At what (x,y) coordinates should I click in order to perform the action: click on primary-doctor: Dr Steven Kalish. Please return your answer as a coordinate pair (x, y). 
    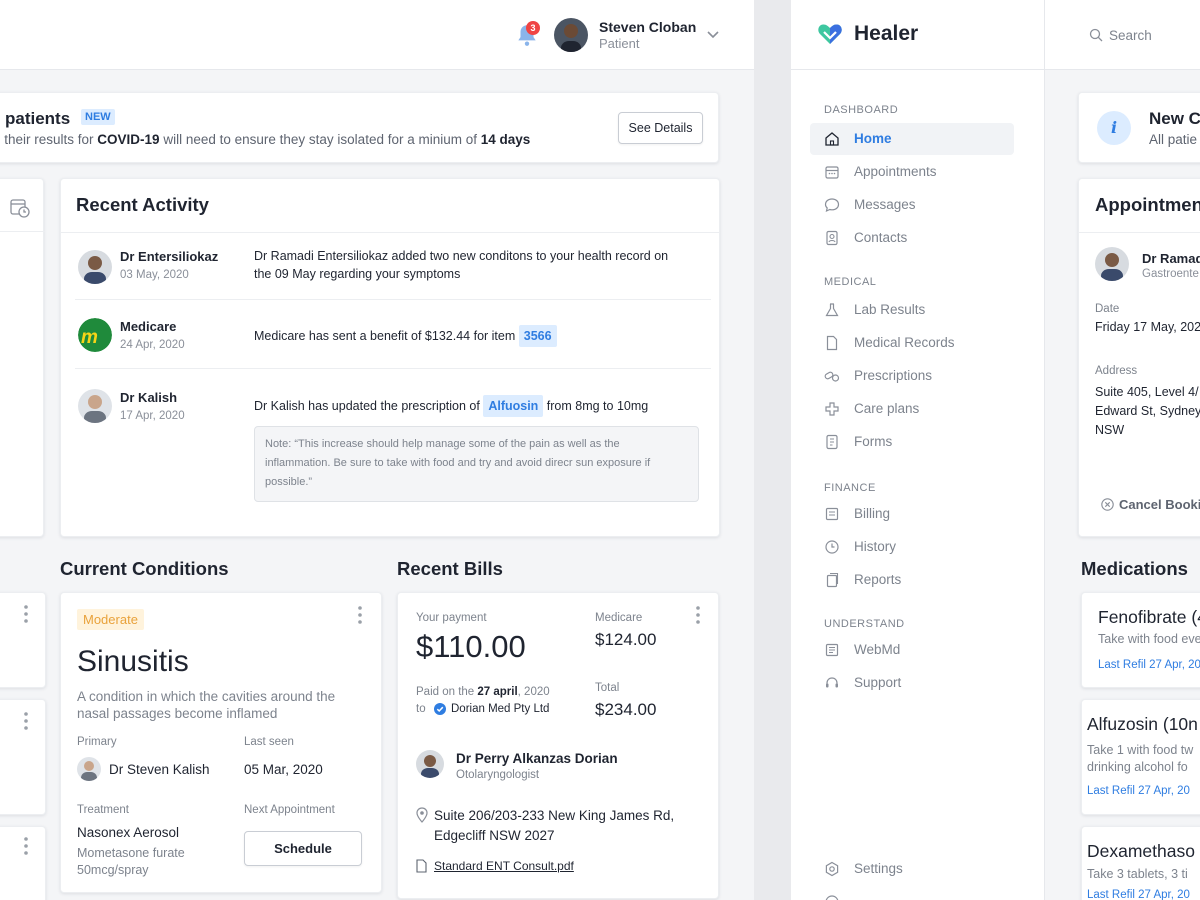
    Looking at the image, I should click on (159, 769).